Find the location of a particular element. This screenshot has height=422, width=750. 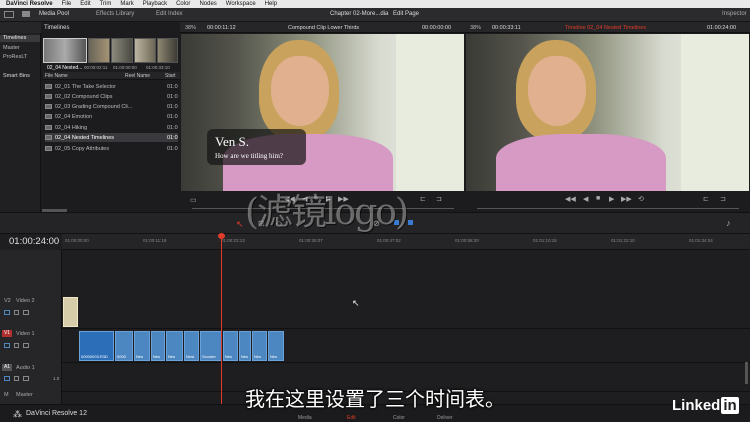

timeline-scrubber is located at coordinates (608, 208).